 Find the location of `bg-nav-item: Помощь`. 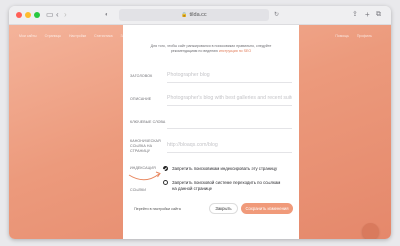

bg-nav-item: Помощь is located at coordinates (342, 36).